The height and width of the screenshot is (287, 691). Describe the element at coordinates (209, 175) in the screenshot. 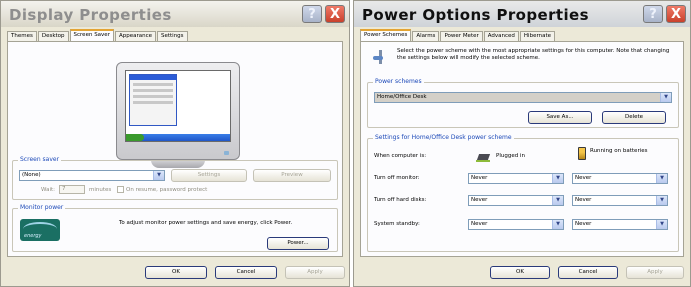

I see `settings-button: Settings` at that location.